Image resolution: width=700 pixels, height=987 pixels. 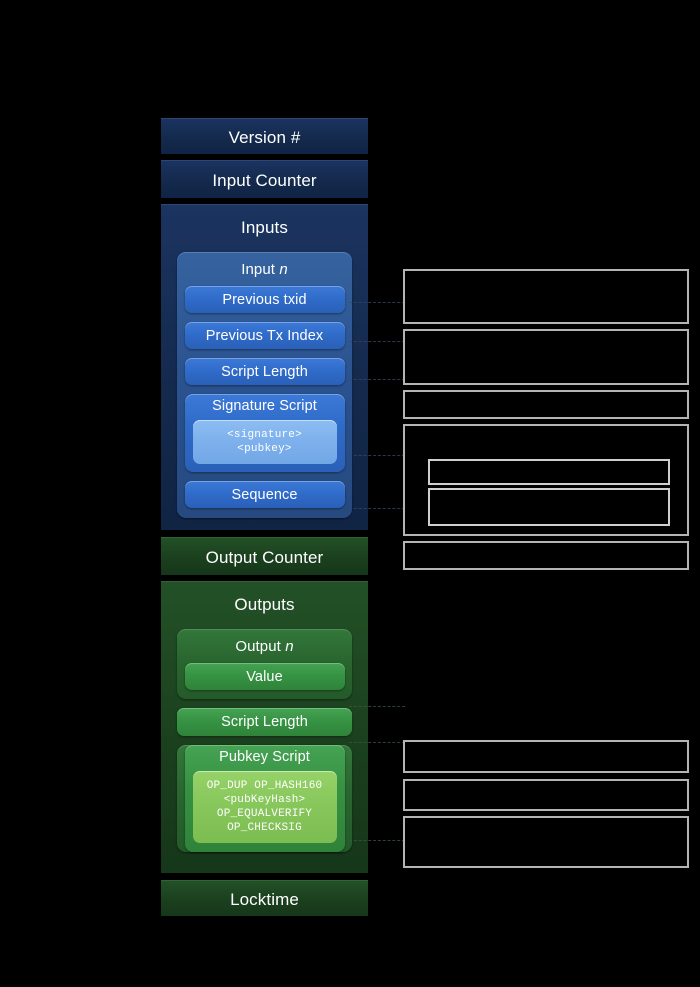 I want to click on connector-script-length, so click(x=377, y=379).